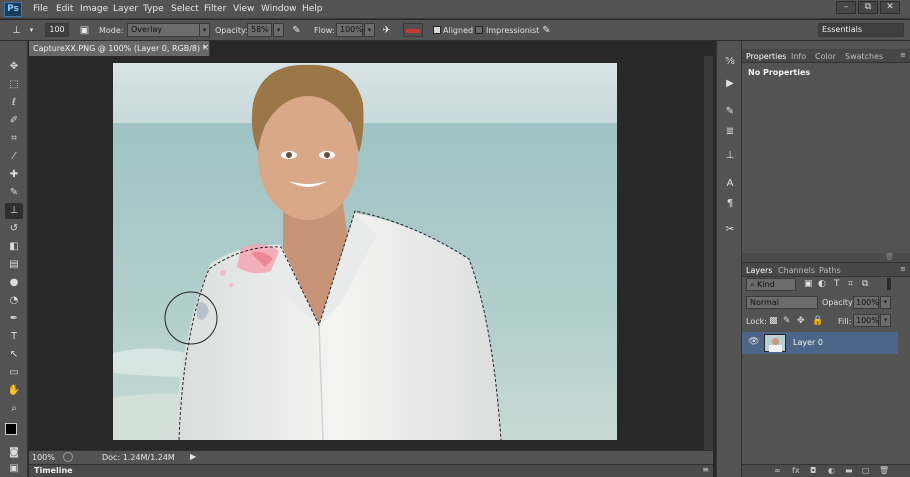  What do you see at coordinates (312, 9) in the screenshot?
I see `menu-help: Help` at bounding box center [312, 9].